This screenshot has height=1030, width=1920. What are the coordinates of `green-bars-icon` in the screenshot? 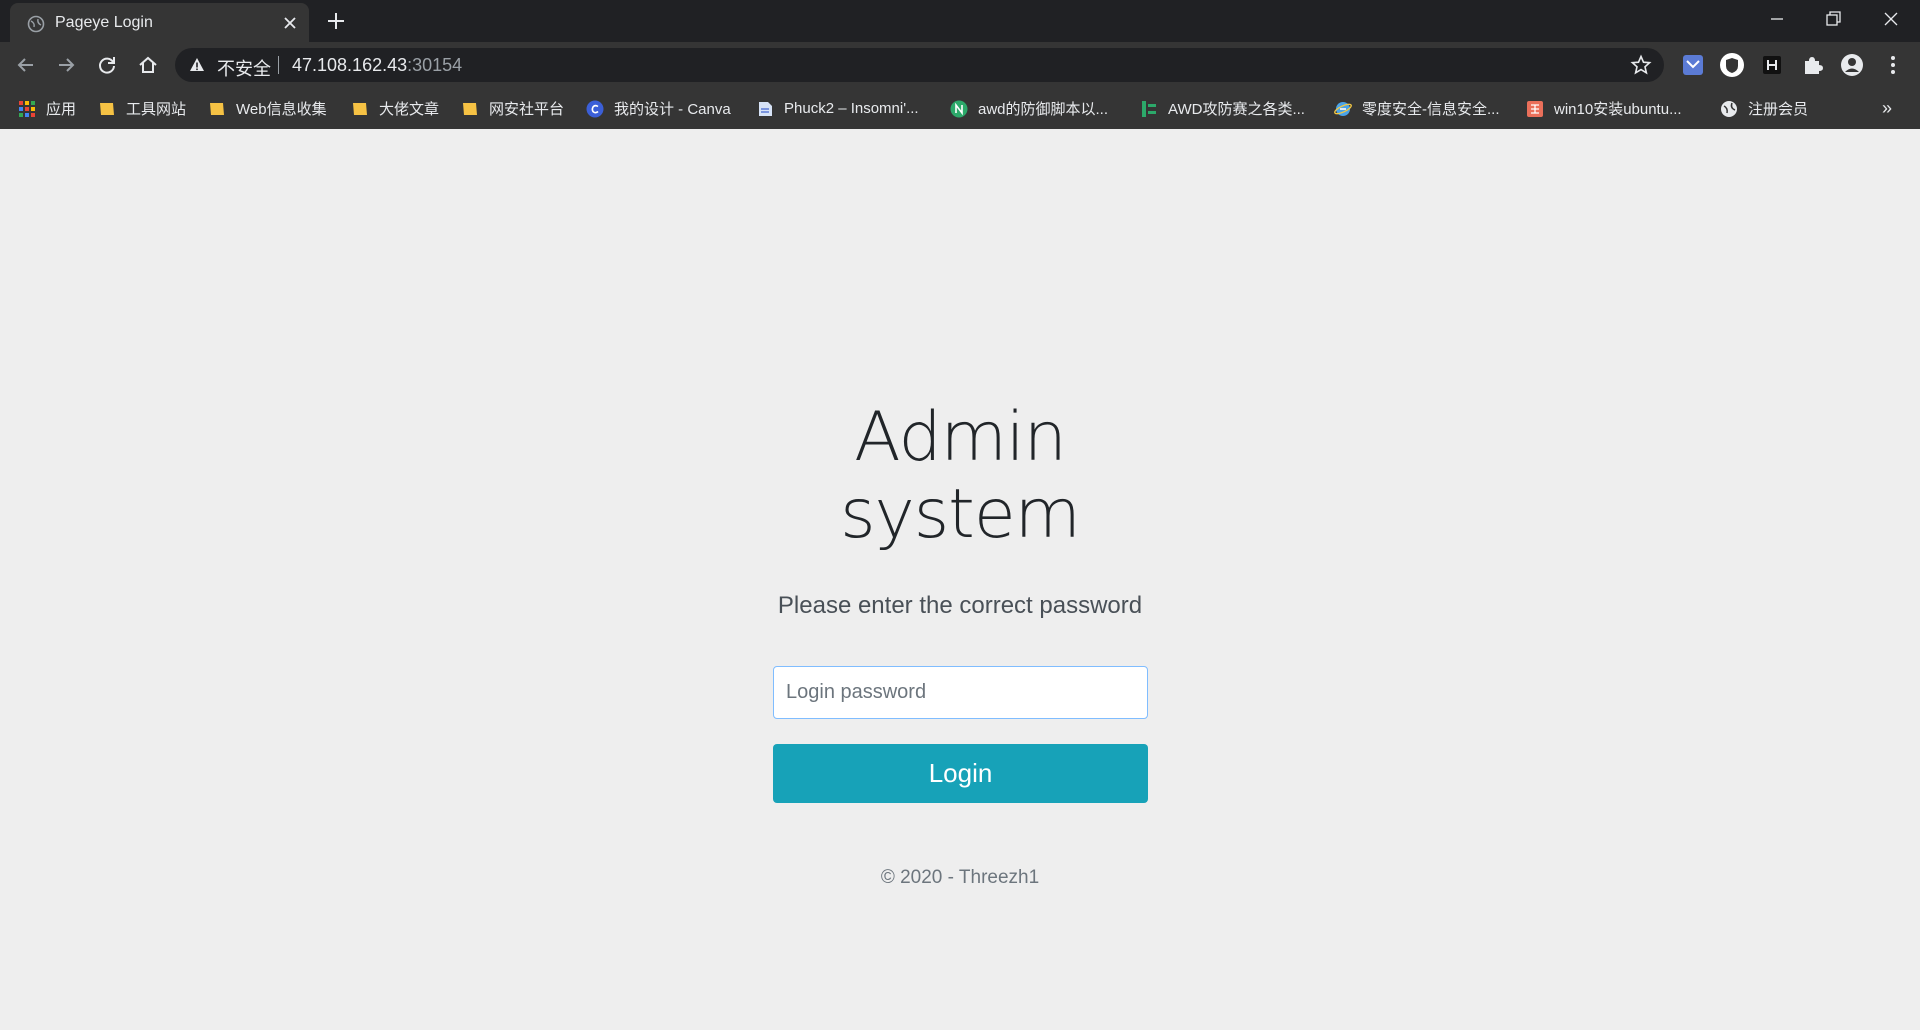 It's located at (1149, 108).